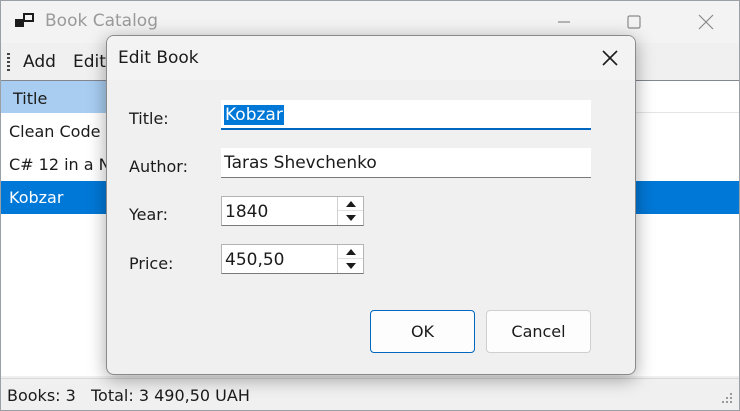 The image size is (740, 411). I want to click on author-label: Author:, so click(158, 166).